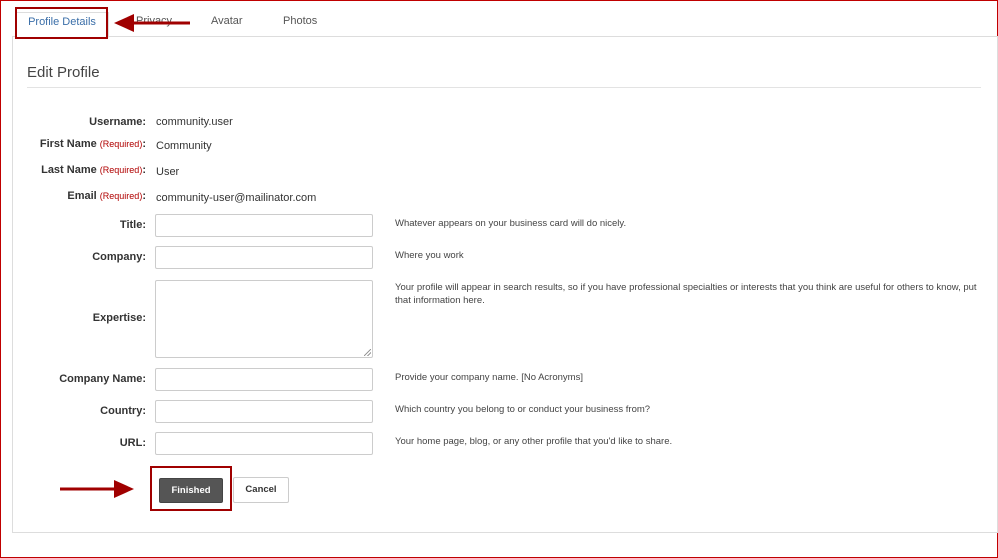 This screenshot has height=558, width=998. What do you see at coordinates (264, 225) in the screenshot?
I see `title-input` at bounding box center [264, 225].